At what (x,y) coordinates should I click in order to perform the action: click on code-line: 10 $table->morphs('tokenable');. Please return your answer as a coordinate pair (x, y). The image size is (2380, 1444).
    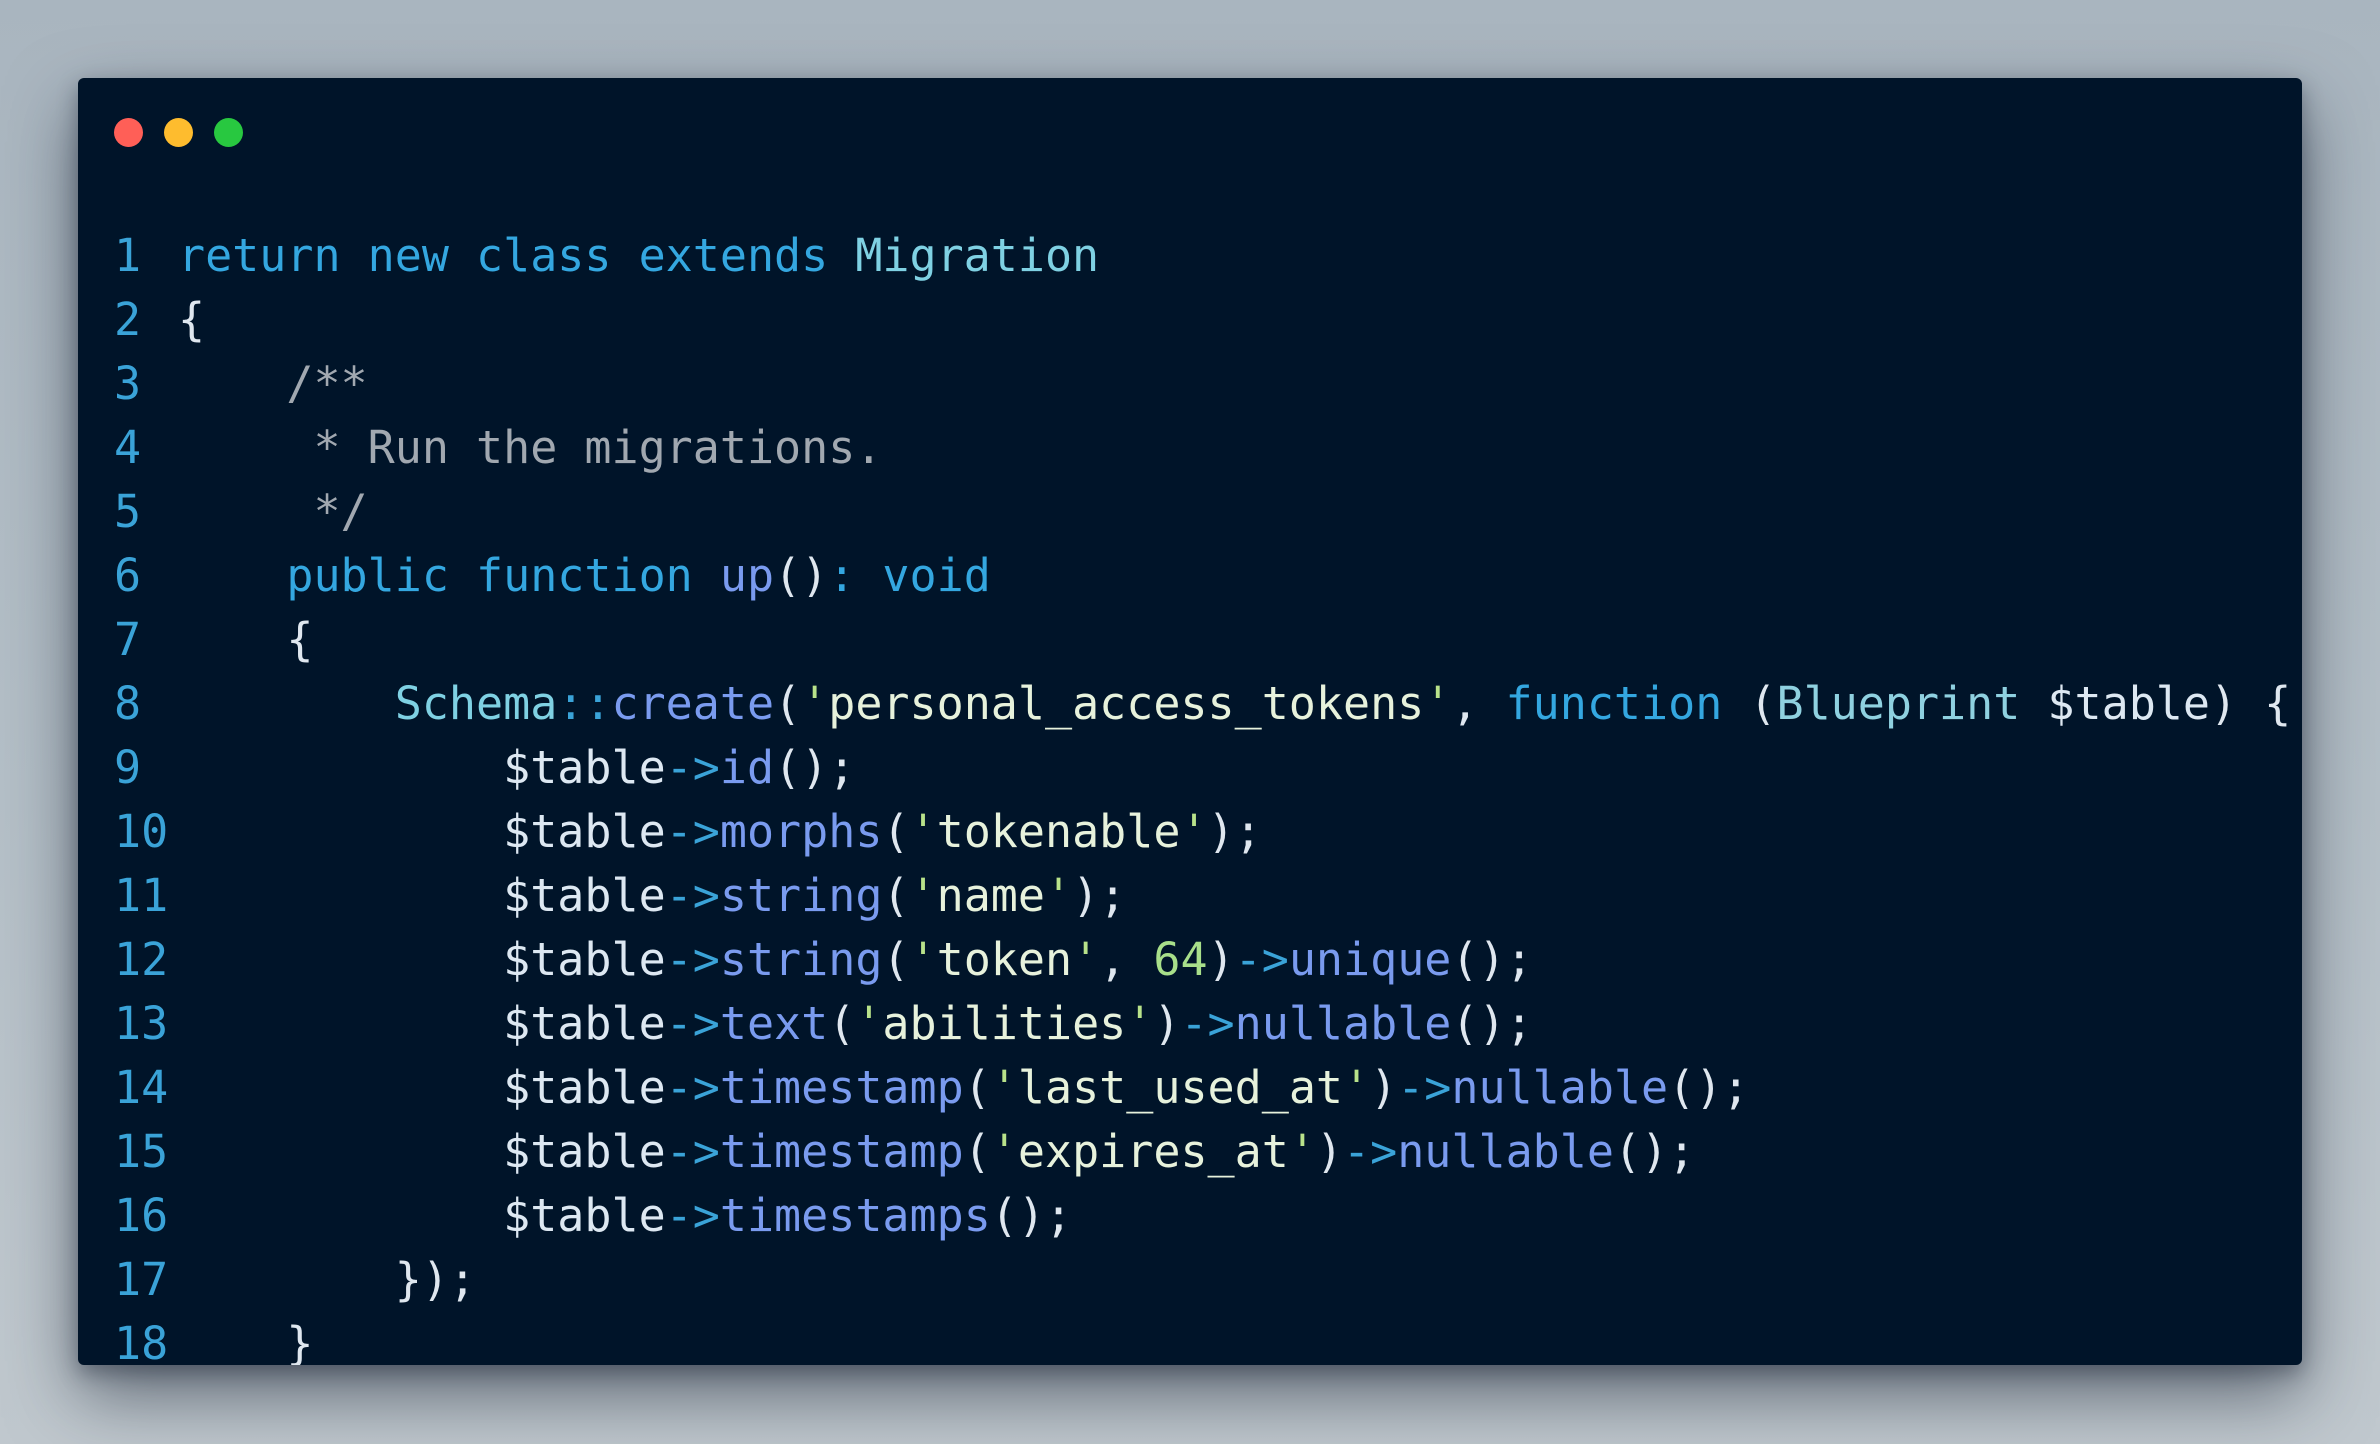
    Looking at the image, I should click on (1202, 832).